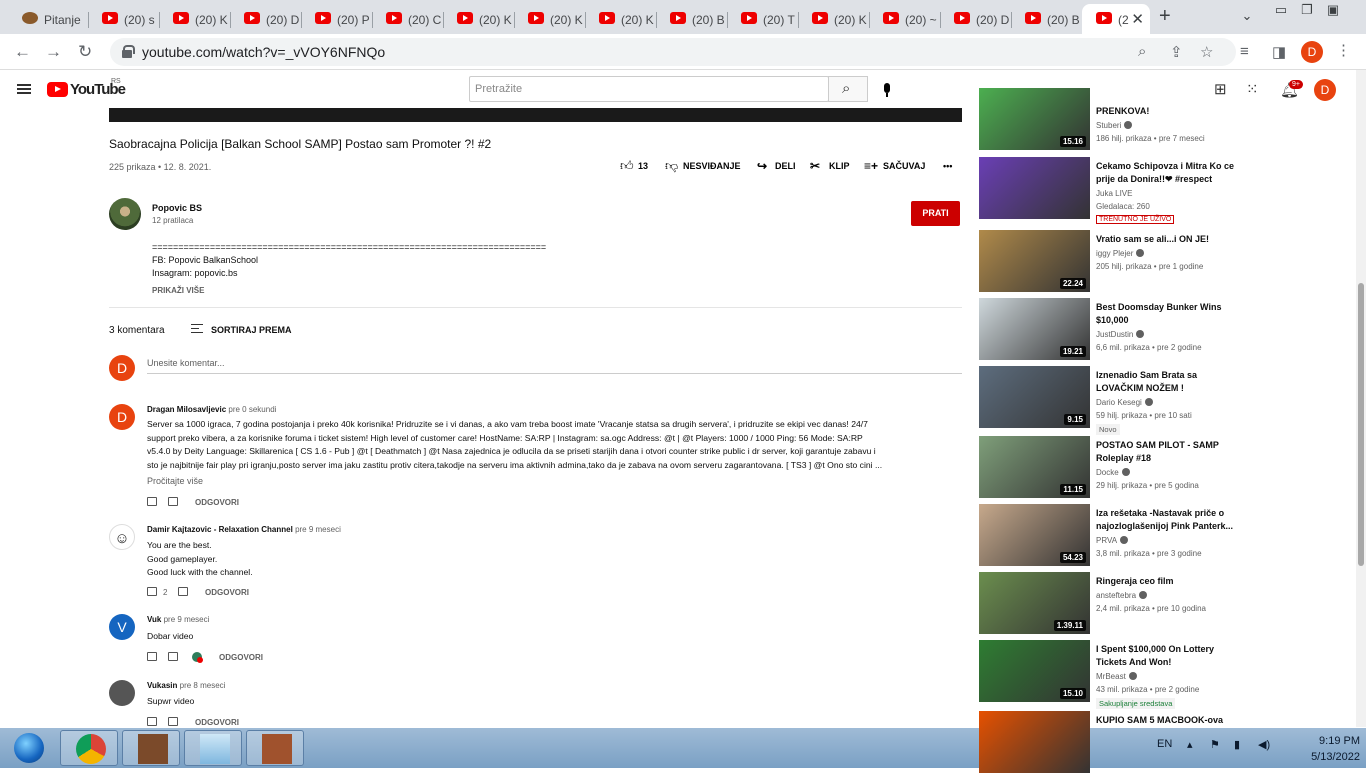  I want to click on comment-avatar: V, so click(122, 627).